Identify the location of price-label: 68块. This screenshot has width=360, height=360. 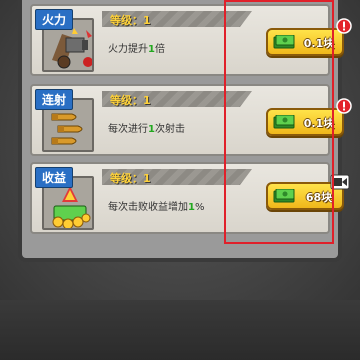
(319, 197).